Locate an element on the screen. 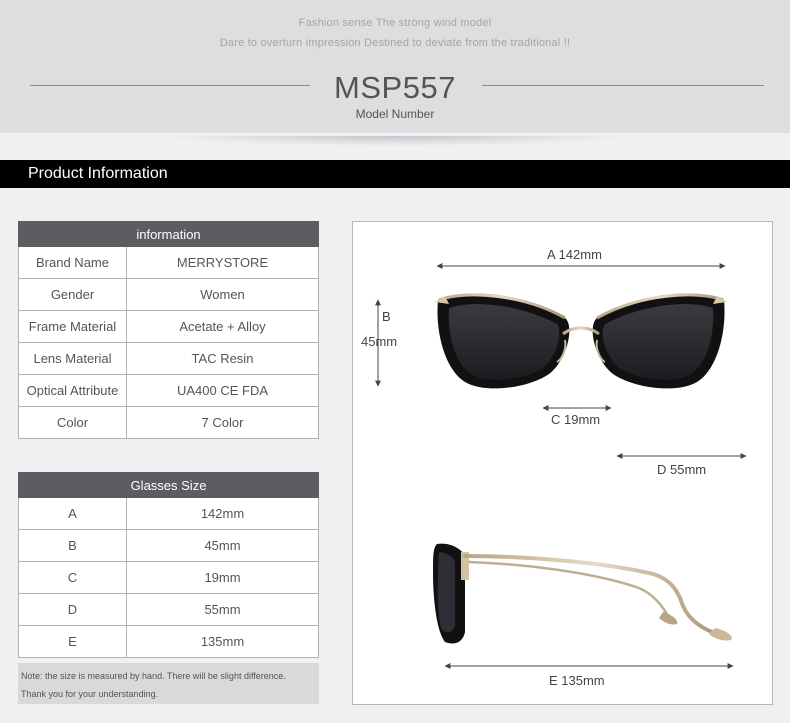 This screenshot has width=790, height=723. row-value: Acetate + Alloy is located at coordinates (222, 326).